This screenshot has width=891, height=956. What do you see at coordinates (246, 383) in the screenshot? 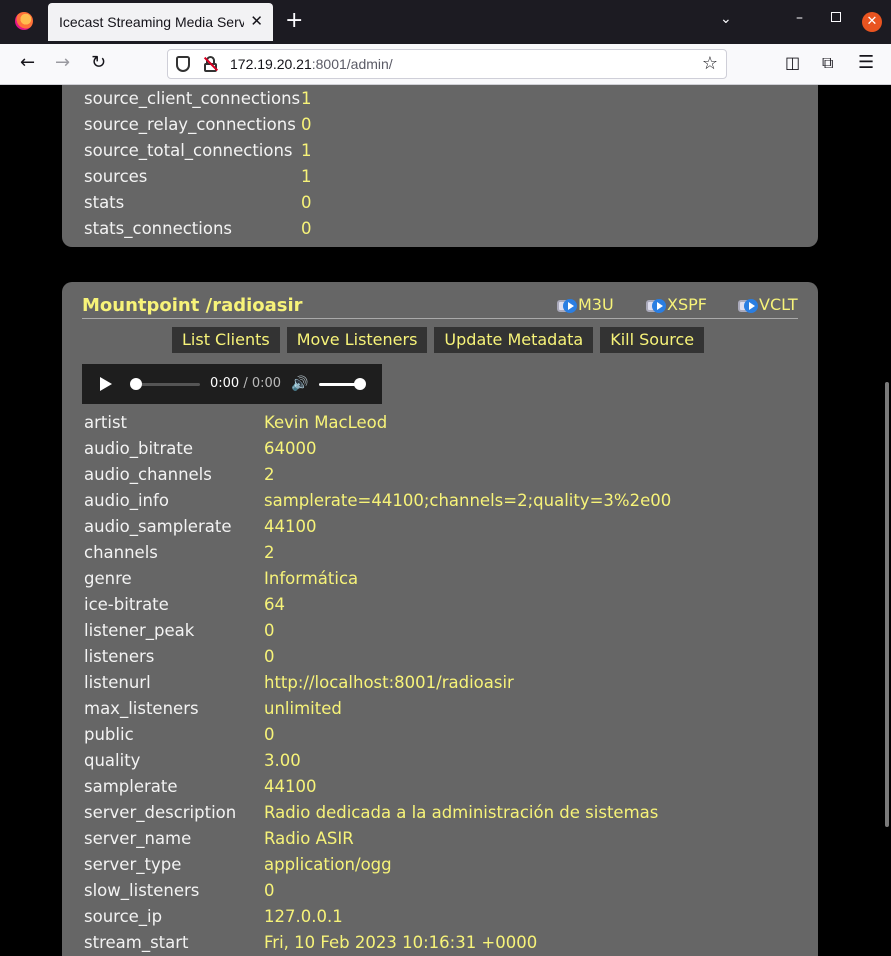
I see `time-display: 0:00 / 0:00` at bounding box center [246, 383].